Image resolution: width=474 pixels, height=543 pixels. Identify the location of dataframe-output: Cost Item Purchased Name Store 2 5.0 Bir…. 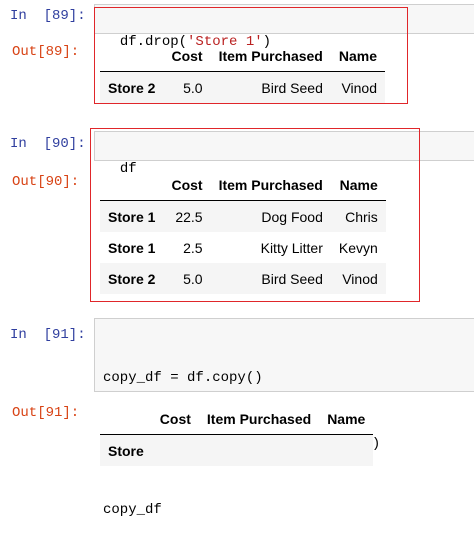
(242, 72).